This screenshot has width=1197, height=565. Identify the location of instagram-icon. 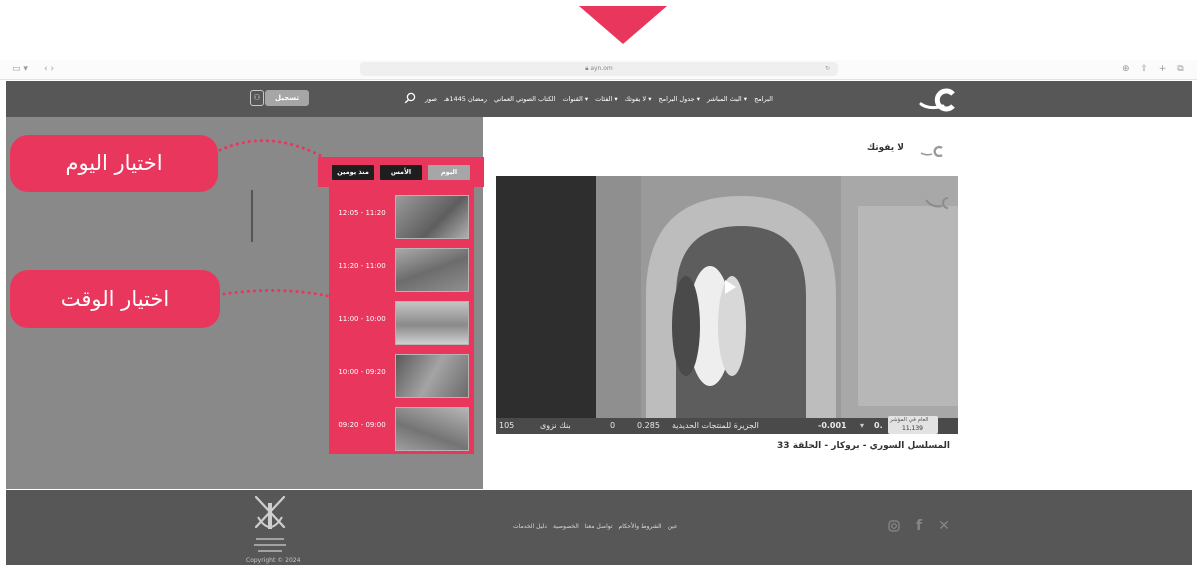
(894, 526).